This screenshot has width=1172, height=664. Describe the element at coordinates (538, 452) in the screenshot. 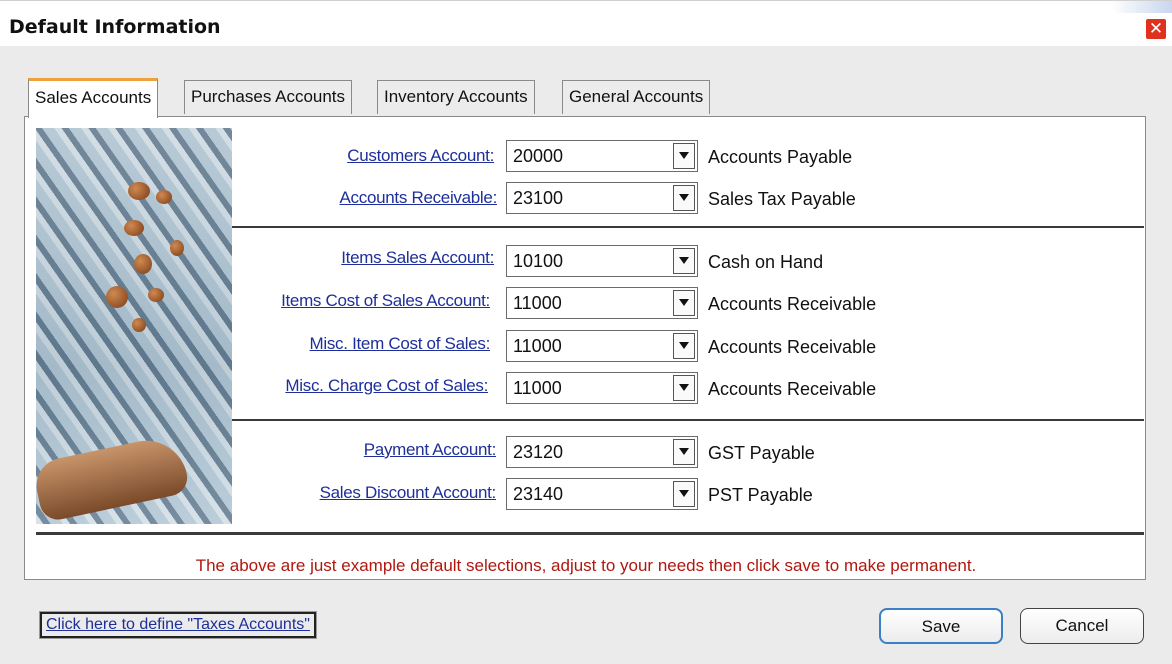

I see `combo-value: 23120` at that location.